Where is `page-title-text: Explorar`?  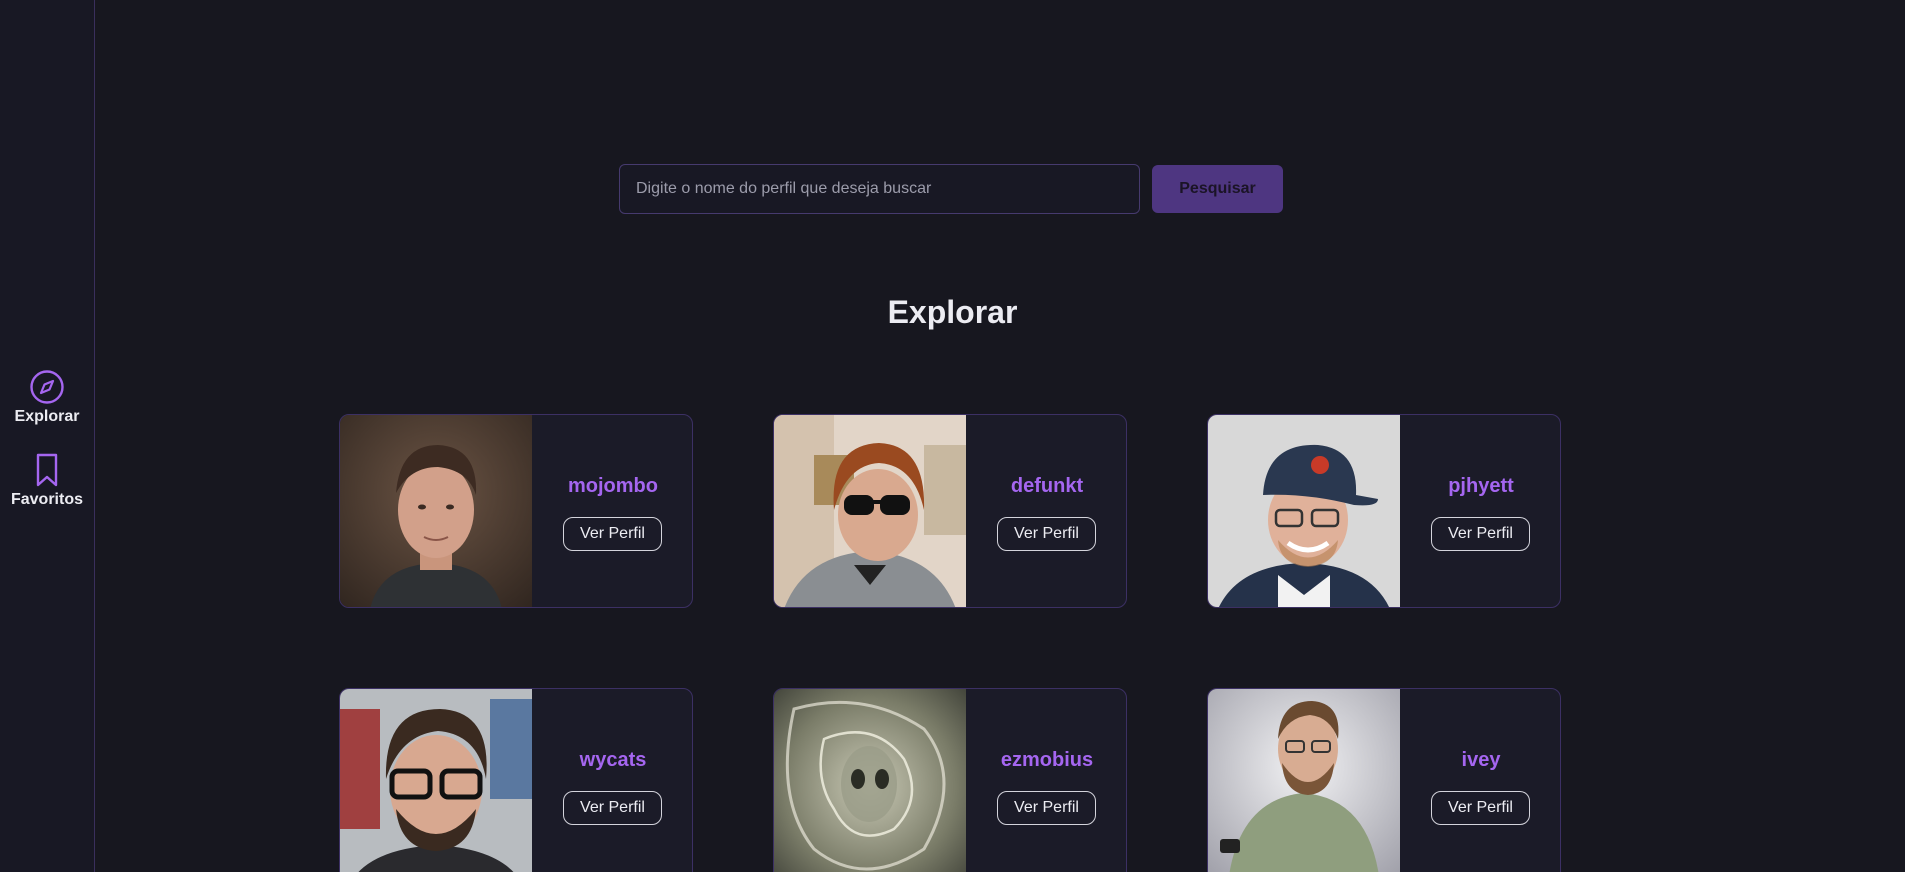
page-title-text: Explorar is located at coordinates (952, 312).